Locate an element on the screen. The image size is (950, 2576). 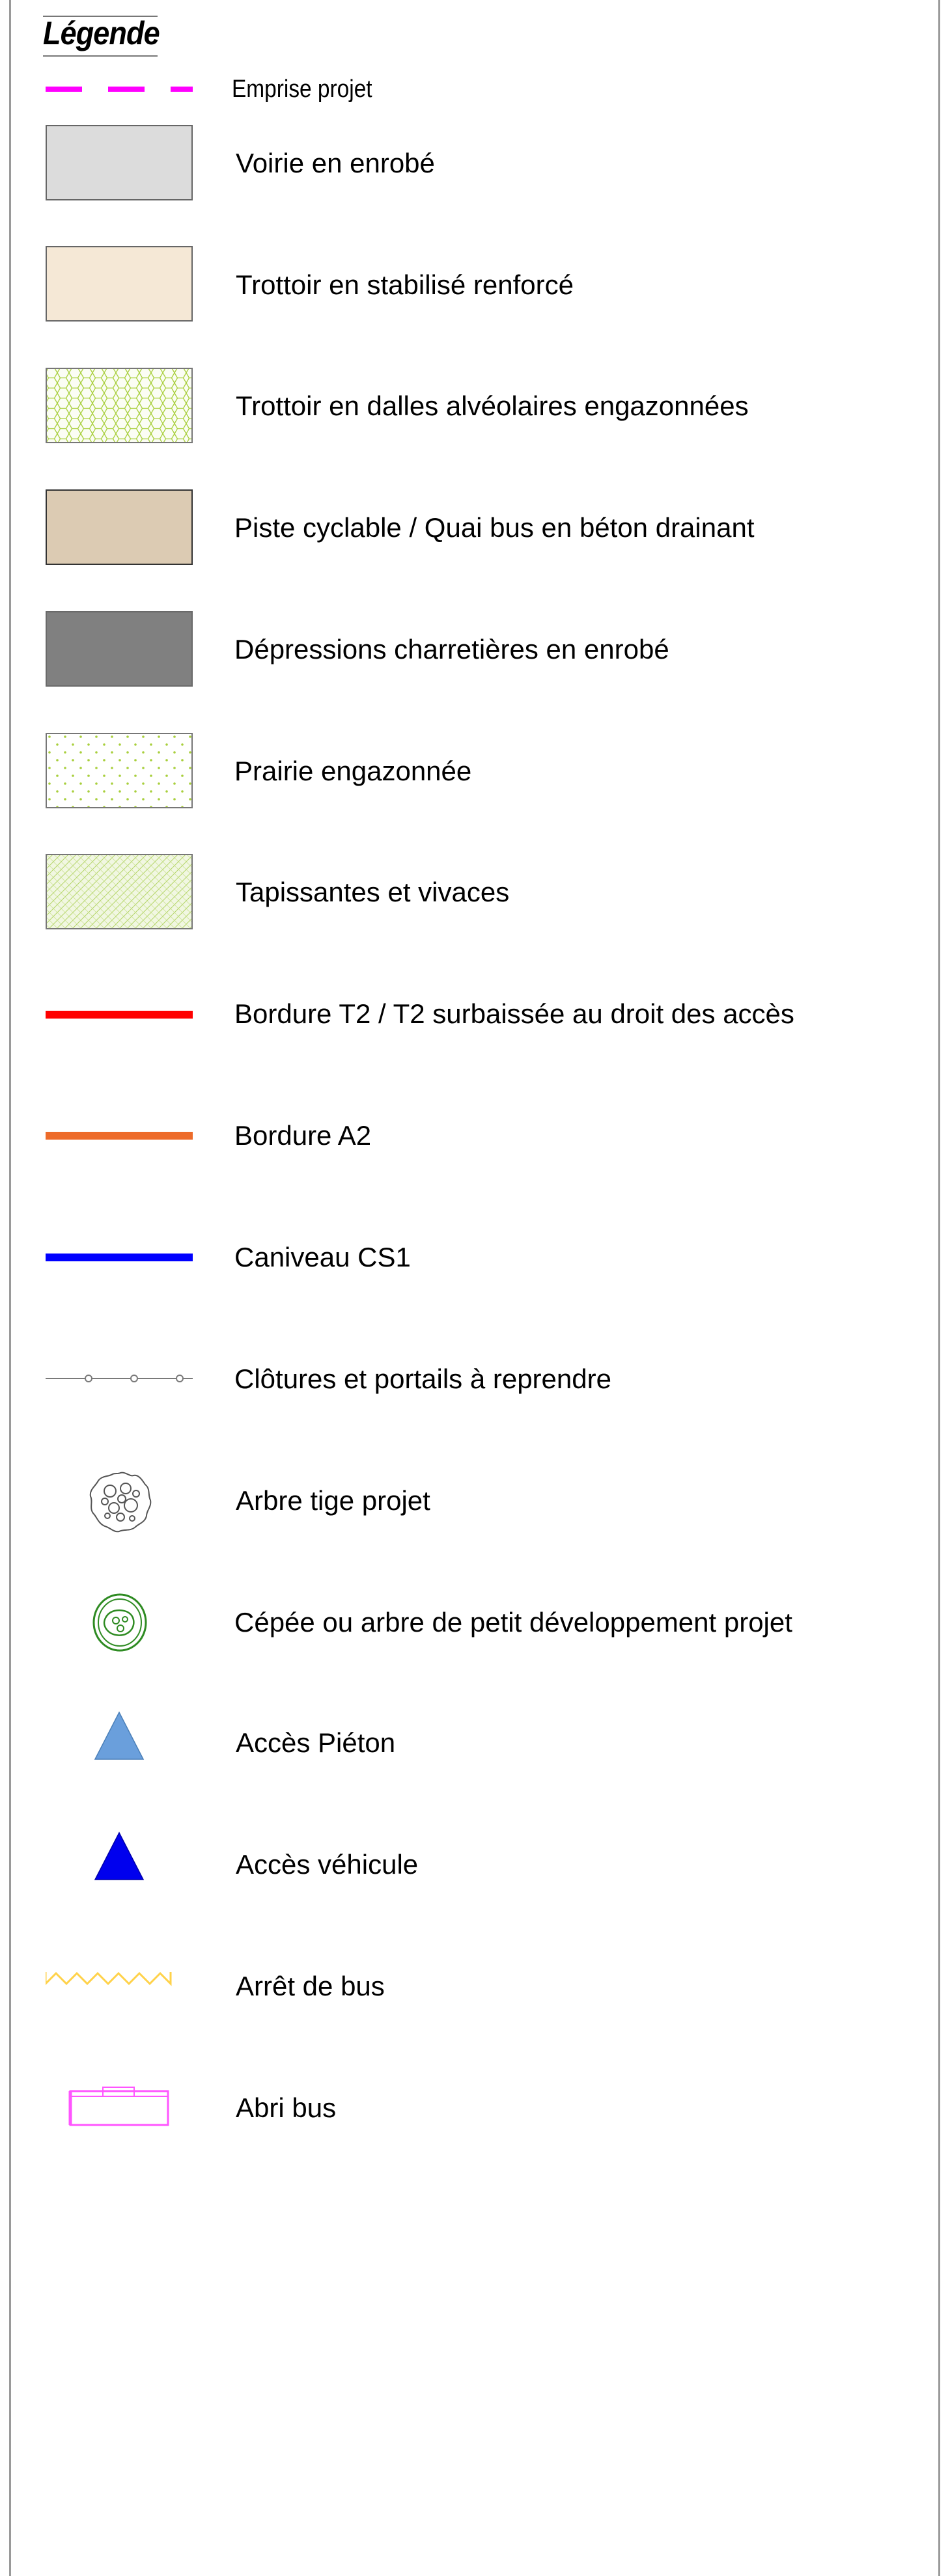
bordure-t2-line is located at coordinates (119, 1015).